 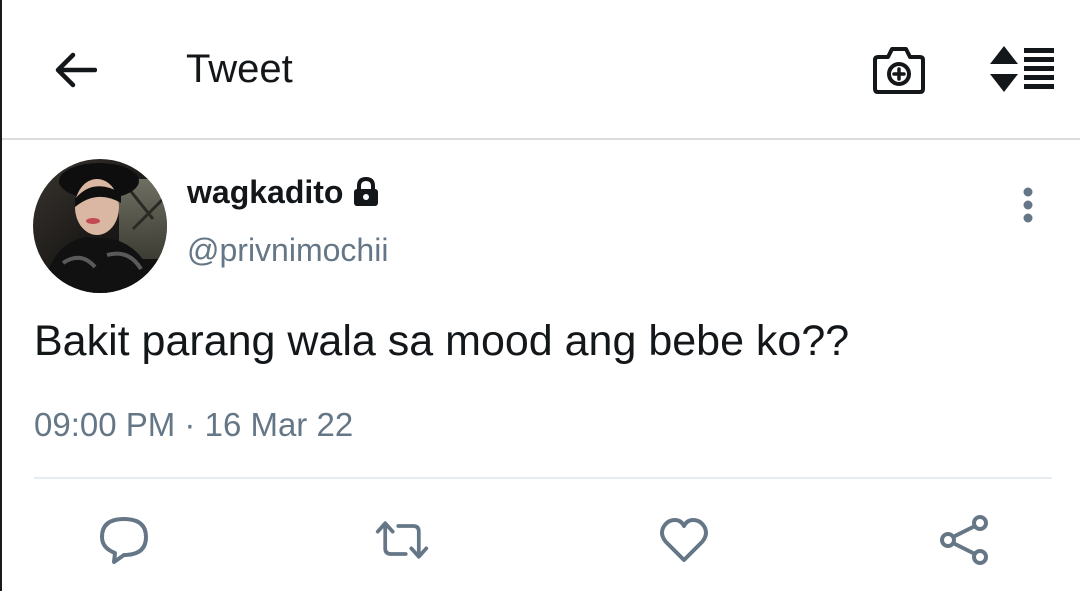 I want to click on back-arrow-icon, so click(x=76, y=70).